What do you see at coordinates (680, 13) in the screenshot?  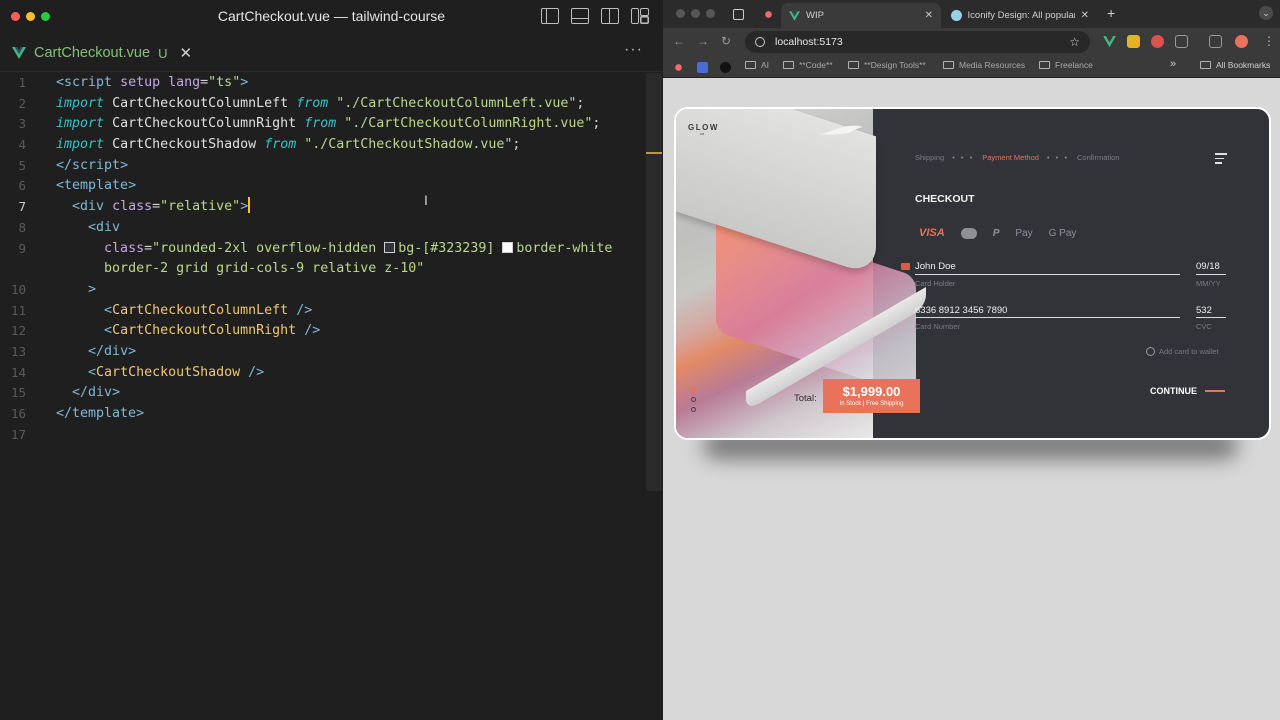 I see `browser-close-button` at bounding box center [680, 13].